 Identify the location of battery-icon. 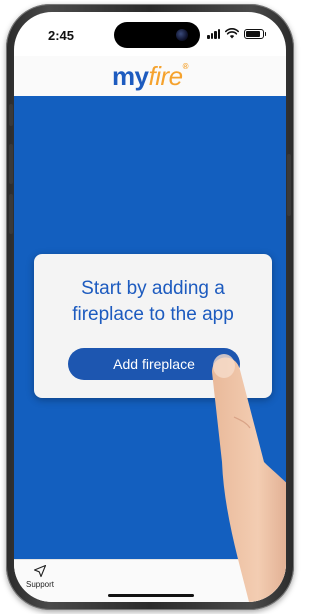
(255, 33).